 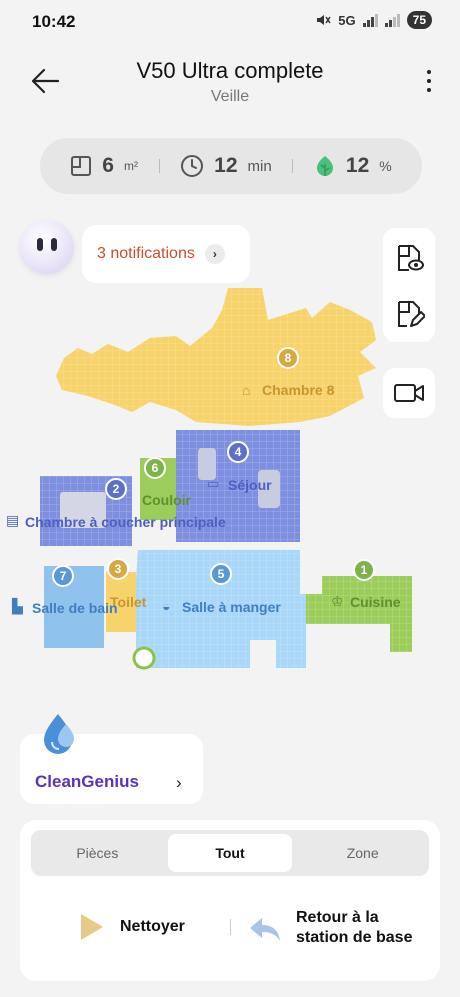 I want to click on return-arrow-icon, so click(x=265, y=929).